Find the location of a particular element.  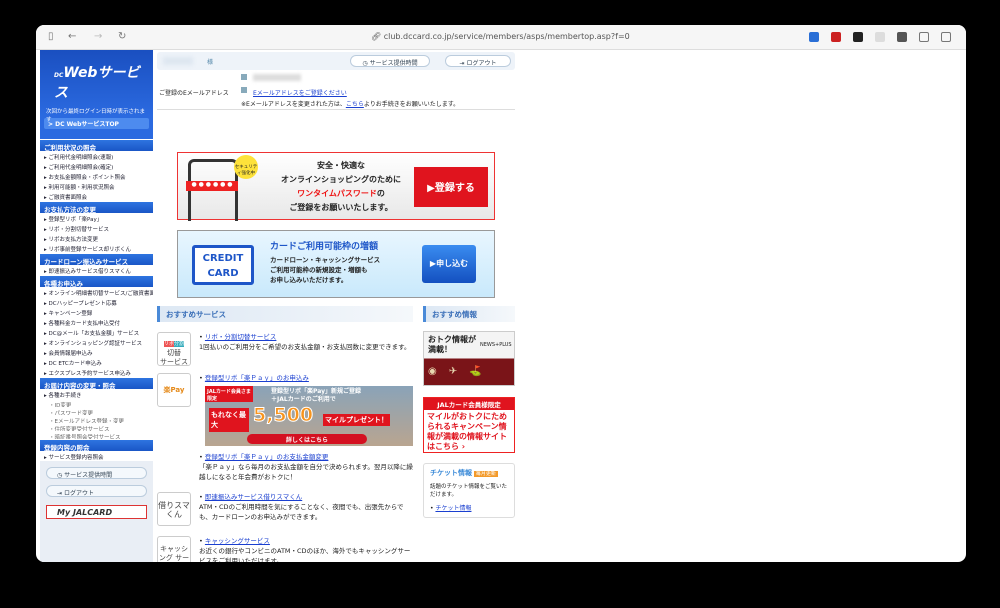

sidebar-item-label: パスワード変更 is located at coordinates (74, 413).